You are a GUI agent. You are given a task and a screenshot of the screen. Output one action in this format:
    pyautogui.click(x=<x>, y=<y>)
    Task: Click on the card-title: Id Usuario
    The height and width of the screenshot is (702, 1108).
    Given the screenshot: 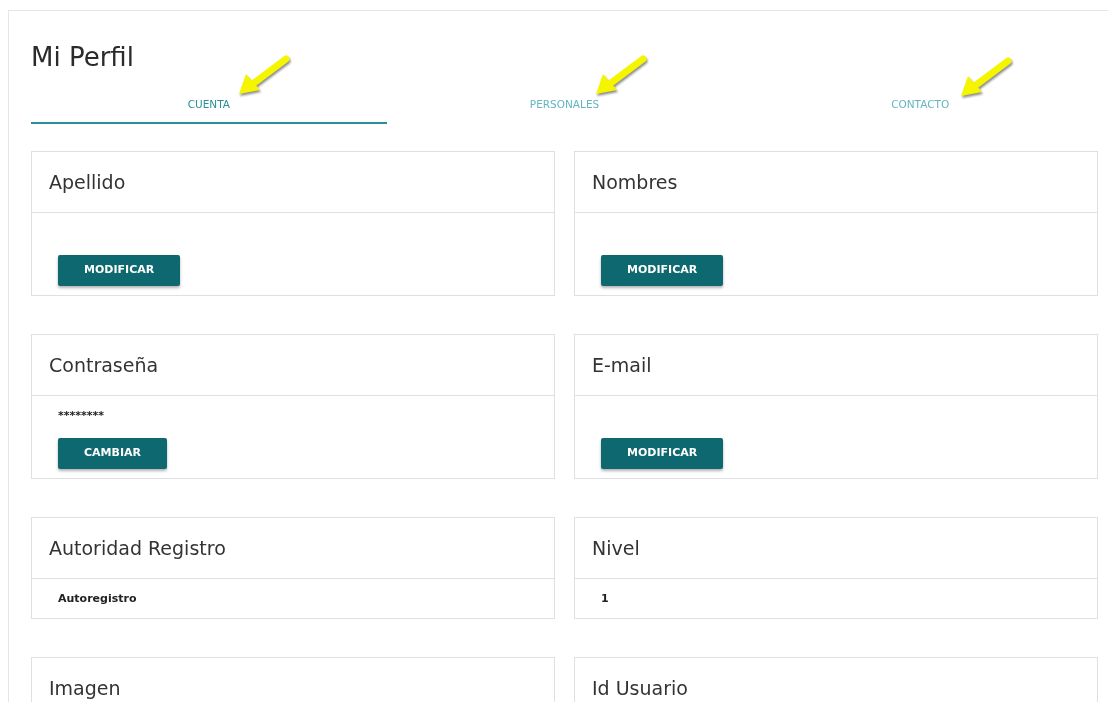 What is the action you would take?
    pyautogui.click(x=640, y=688)
    